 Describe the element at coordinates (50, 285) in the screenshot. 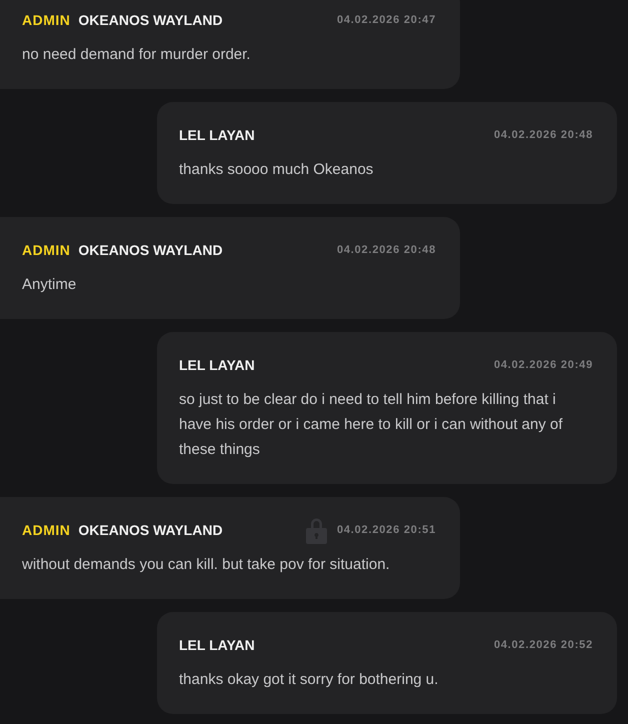

I see `message-text: Anytime` at that location.